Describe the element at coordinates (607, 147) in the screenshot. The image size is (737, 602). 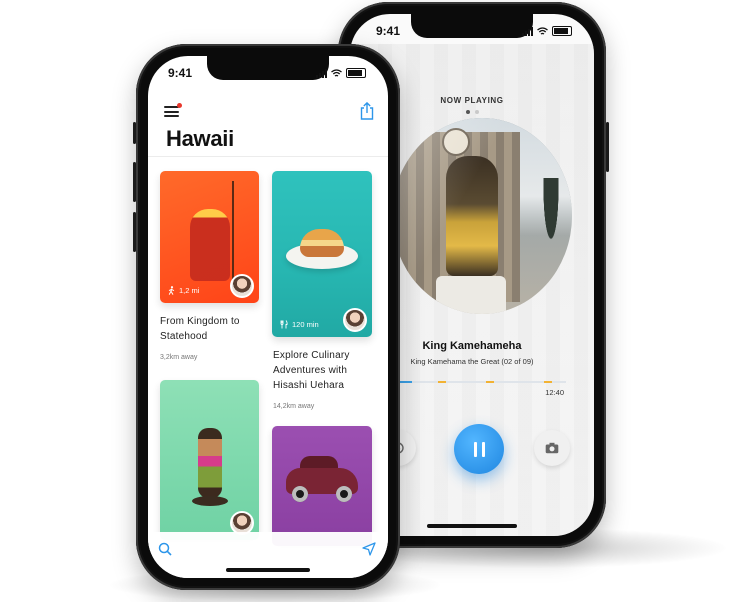
I see `side-button` at that location.